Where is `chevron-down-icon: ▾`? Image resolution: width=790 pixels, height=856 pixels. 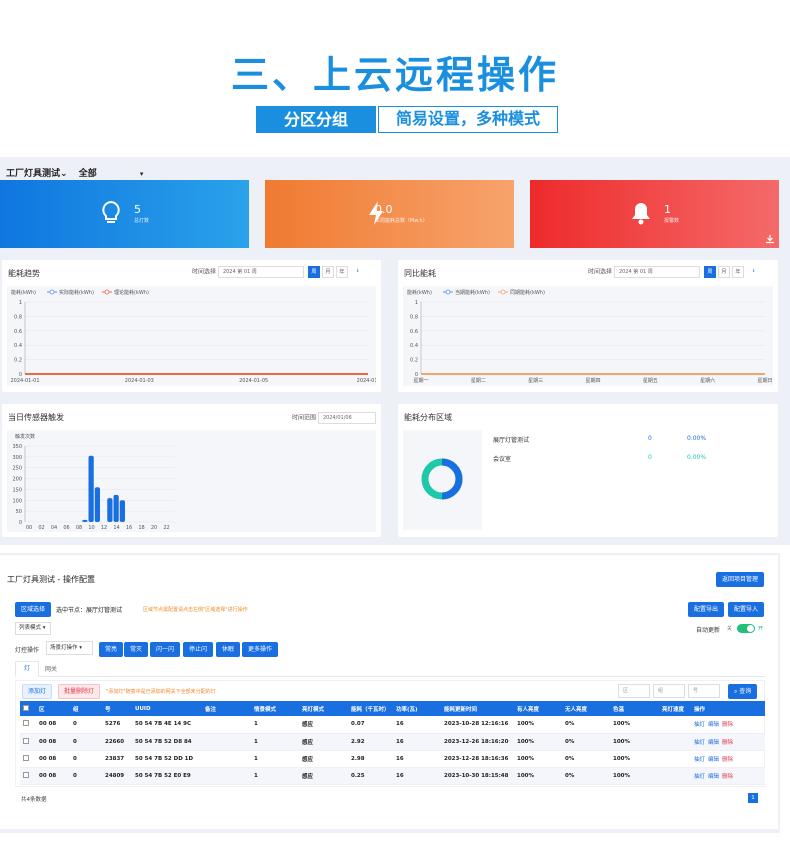 chevron-down-icon: ▾ is located at coordinates (142, 174).